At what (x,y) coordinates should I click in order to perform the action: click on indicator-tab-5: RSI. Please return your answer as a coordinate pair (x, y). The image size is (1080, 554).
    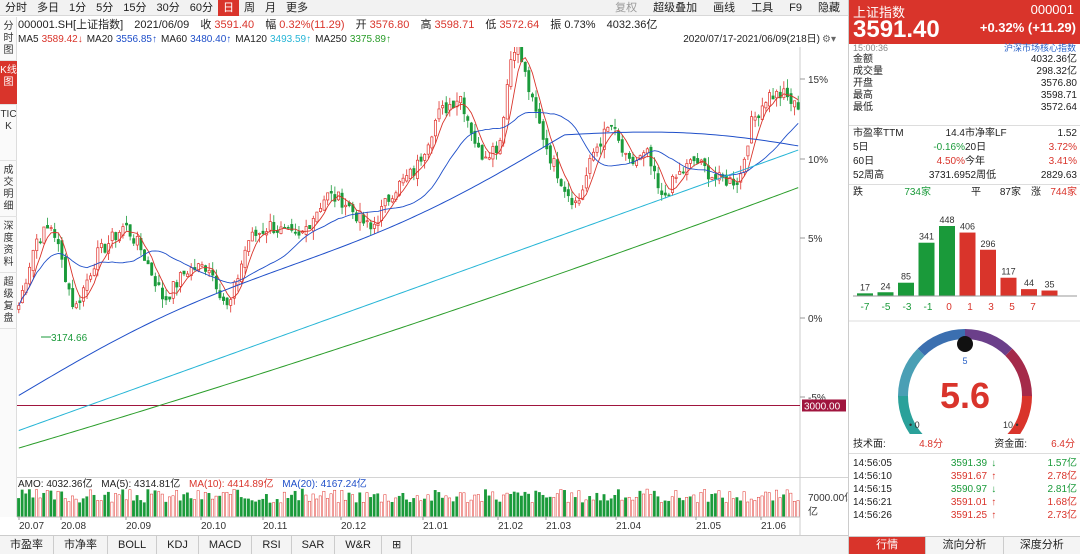
    Looking at the image, I should click on (272, 545).